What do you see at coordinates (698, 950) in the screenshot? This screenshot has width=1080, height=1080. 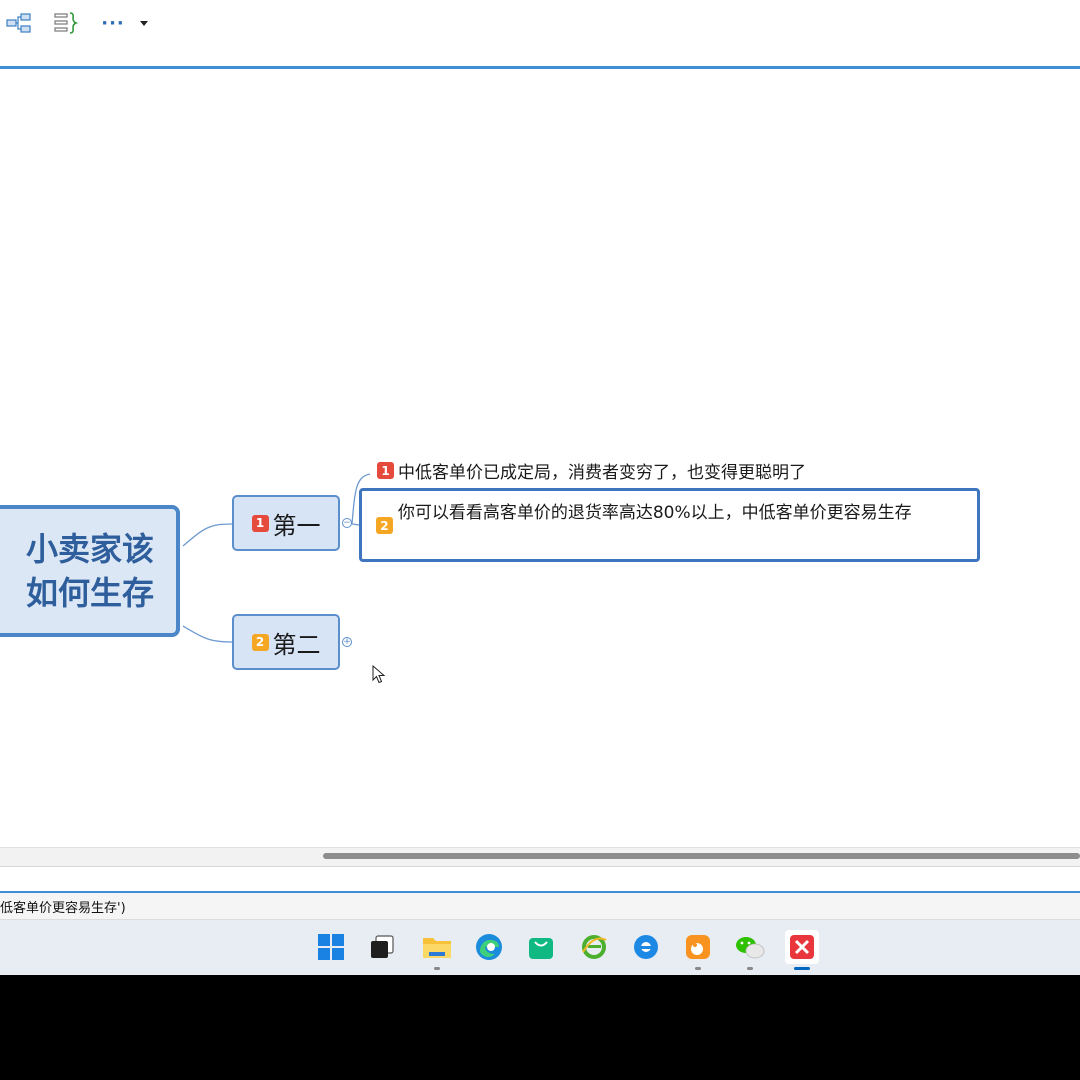 I see `uc-browser-icon` at bounding box center [698, 950].